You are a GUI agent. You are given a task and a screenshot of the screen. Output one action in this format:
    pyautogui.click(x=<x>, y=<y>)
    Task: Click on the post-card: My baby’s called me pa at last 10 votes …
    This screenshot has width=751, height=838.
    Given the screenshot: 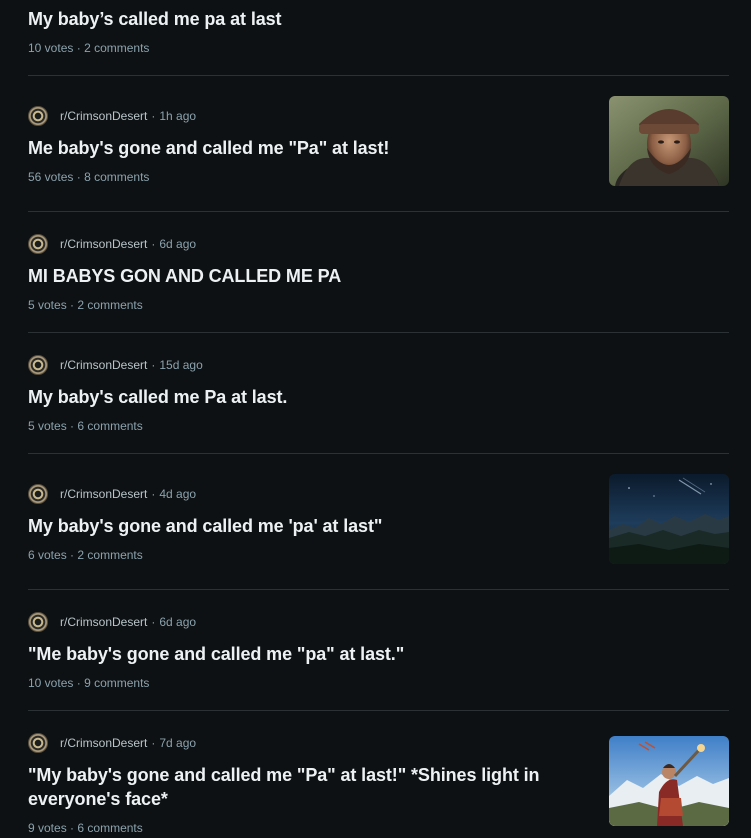 What is the action you would take?
    pyautogui.click(x=378, y=38)
    